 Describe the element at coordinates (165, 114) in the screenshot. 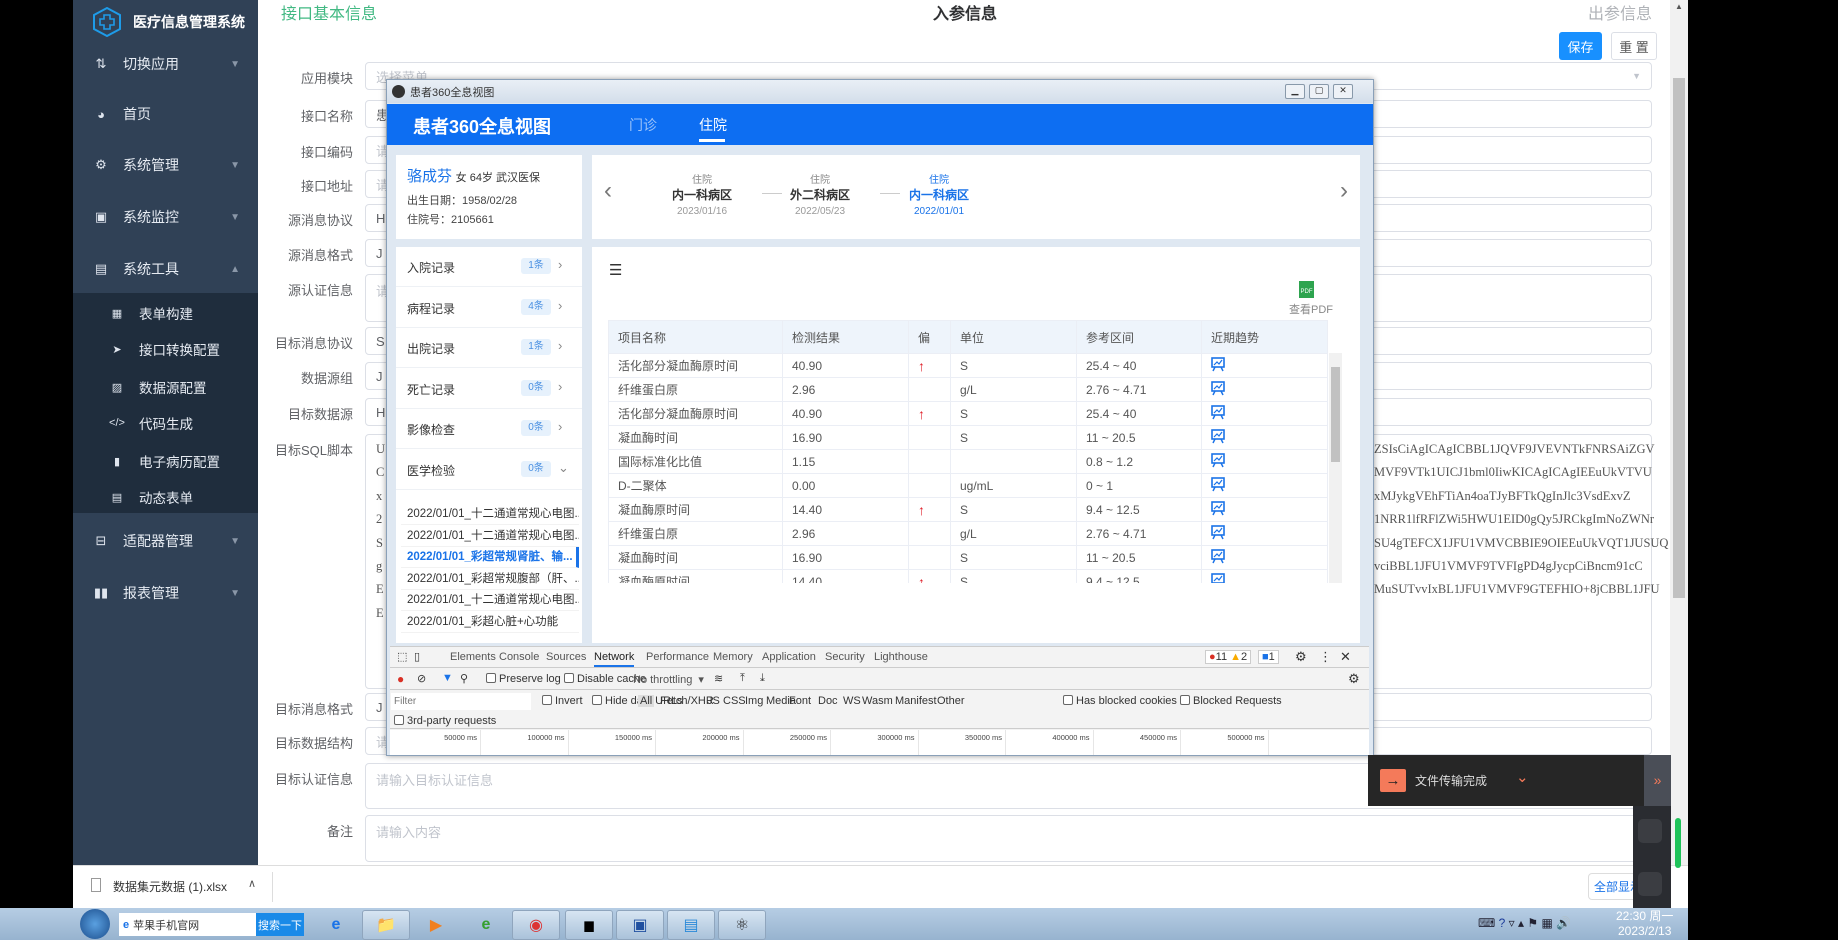

I see `sidebar-item-home: ◕ 首页` at that location.